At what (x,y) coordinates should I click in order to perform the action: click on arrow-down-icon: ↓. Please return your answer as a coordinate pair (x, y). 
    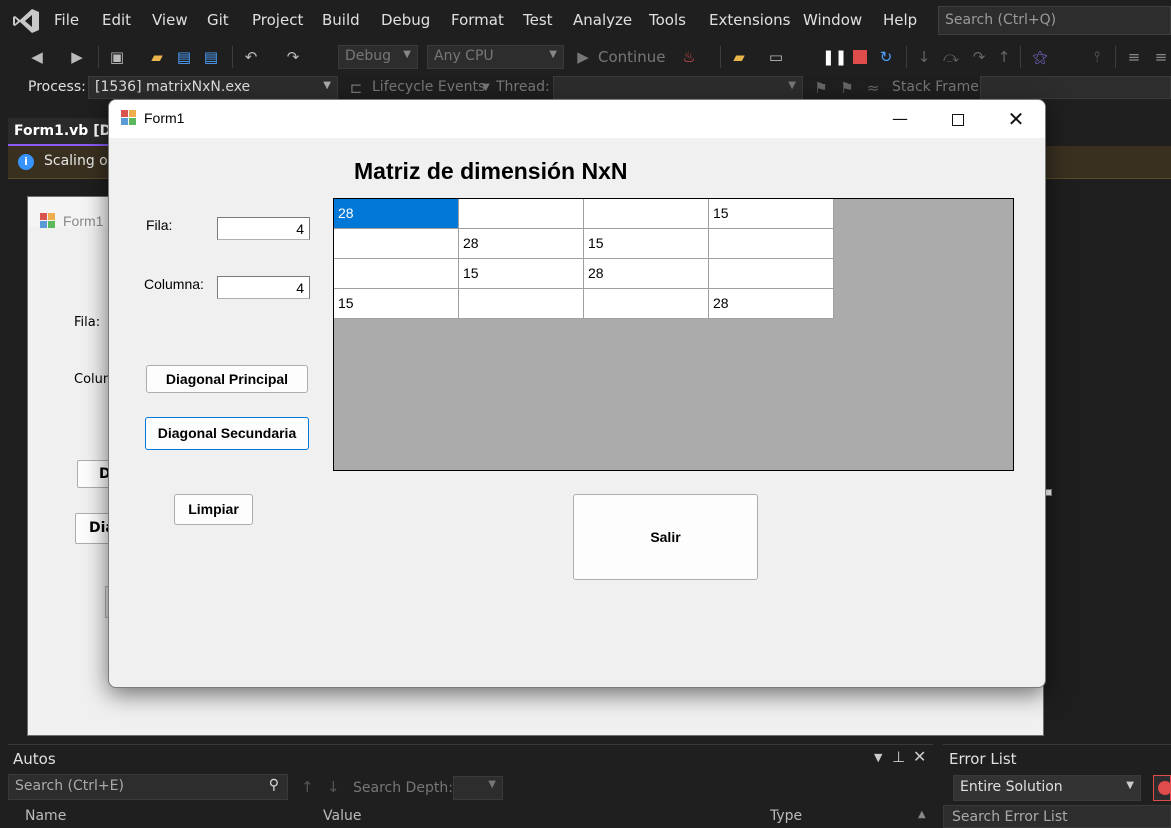
    Looking at the image, I should click on (333, 787).